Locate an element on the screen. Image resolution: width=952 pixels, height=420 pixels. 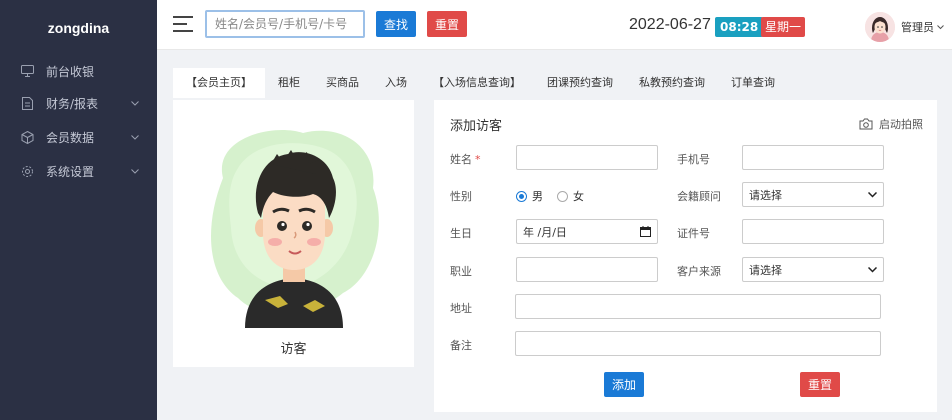
required-mark: * is located at coordinates (478, 159).